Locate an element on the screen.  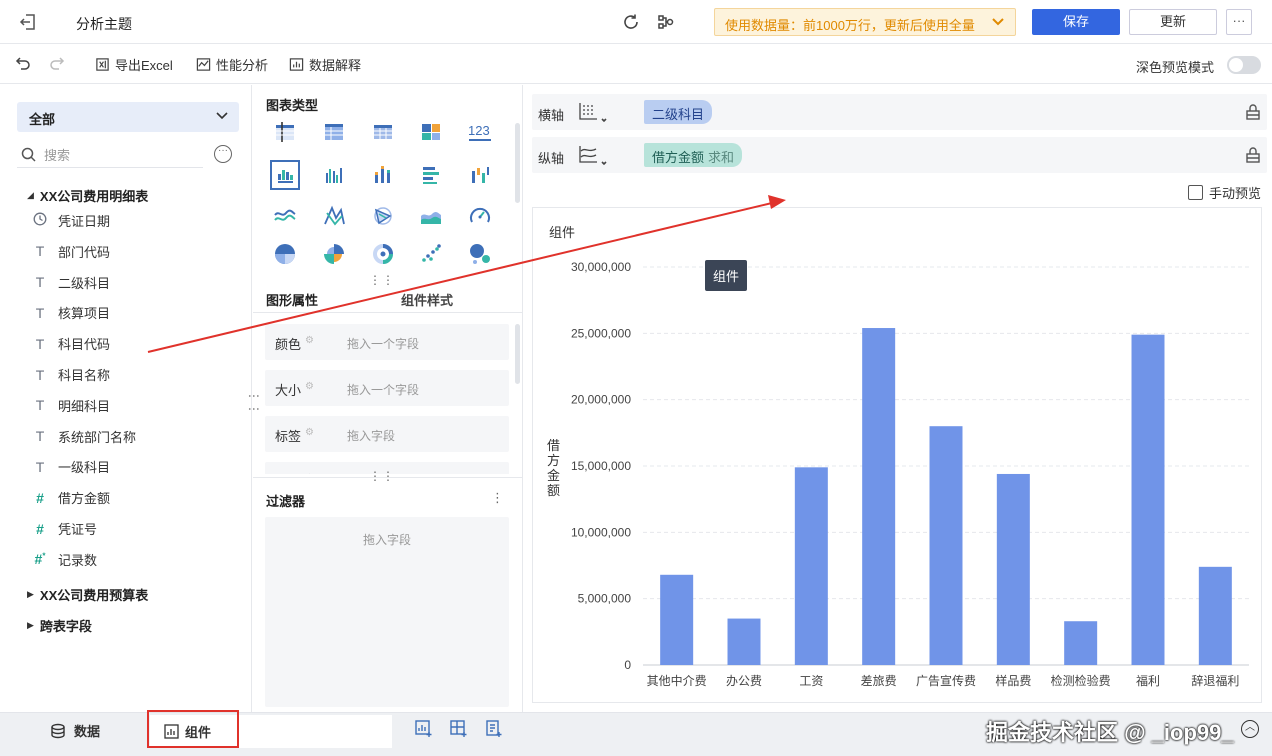
cross-table-icon is located at coordinates (285, 132).